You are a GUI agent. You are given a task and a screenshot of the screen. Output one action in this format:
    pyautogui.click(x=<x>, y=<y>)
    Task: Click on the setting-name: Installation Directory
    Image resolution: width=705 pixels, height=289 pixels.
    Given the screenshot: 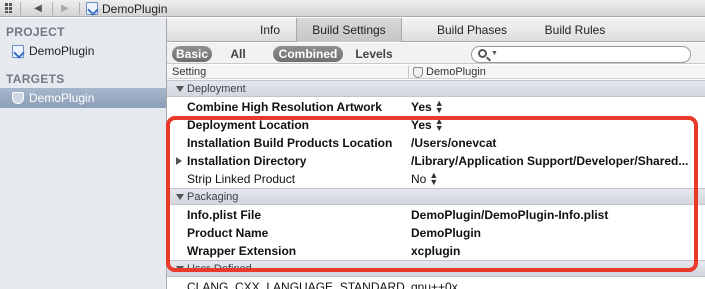 What is the action you would take?
    pyautogui.click(x=247, y=161)
    